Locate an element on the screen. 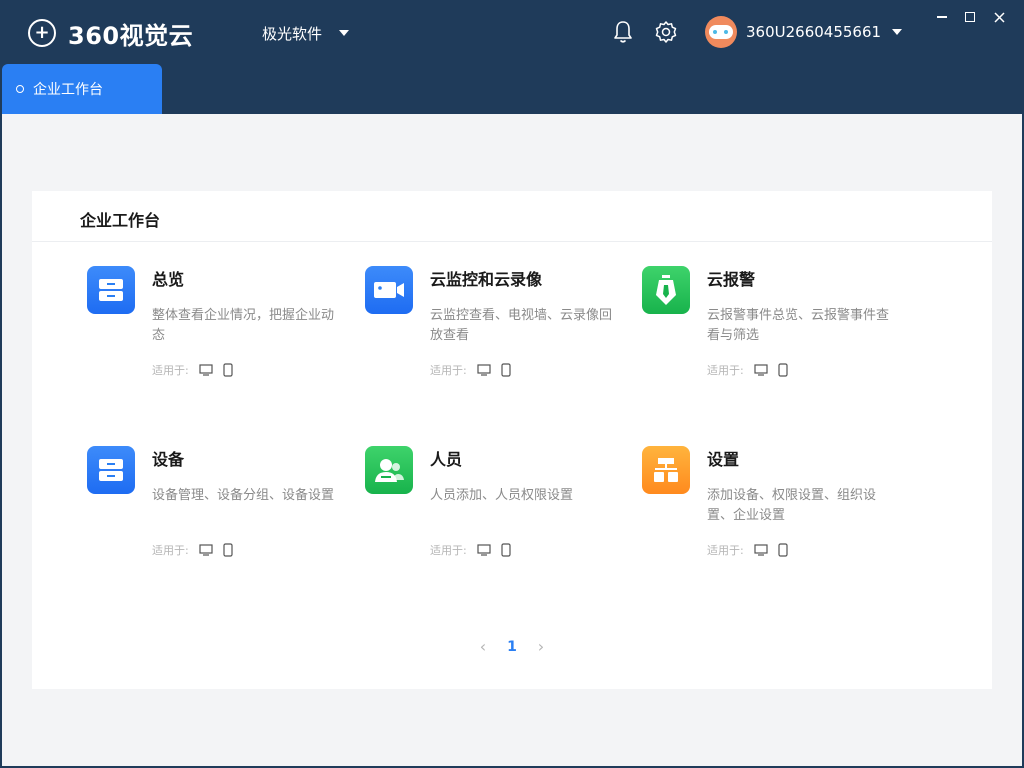 The height and width of the screenshot is (768, 1024). minimize-icon is located at coordinates (942, 17).